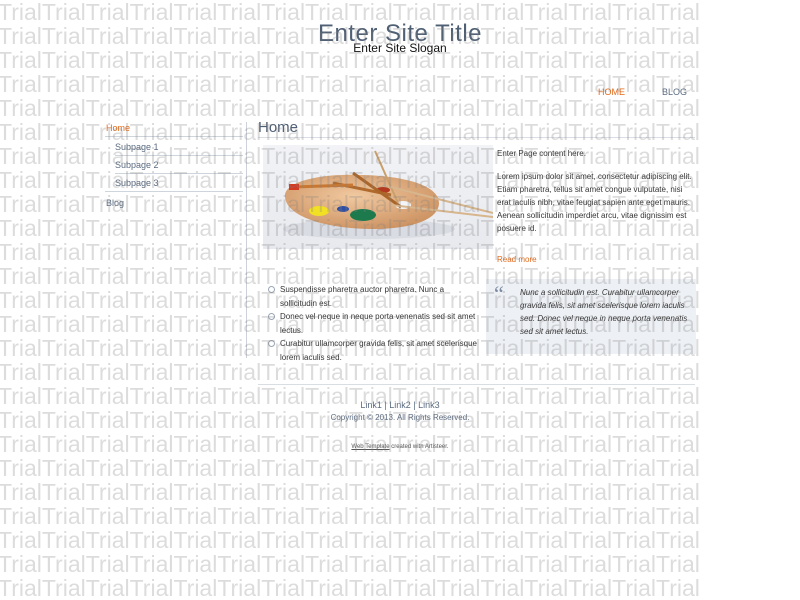 This screenshot has width=800, height=600. What do you see at coordinates (115, 203) in the screenshot?
I see `sidebar-item-blog: Blog` at bounding box center [115, 203].